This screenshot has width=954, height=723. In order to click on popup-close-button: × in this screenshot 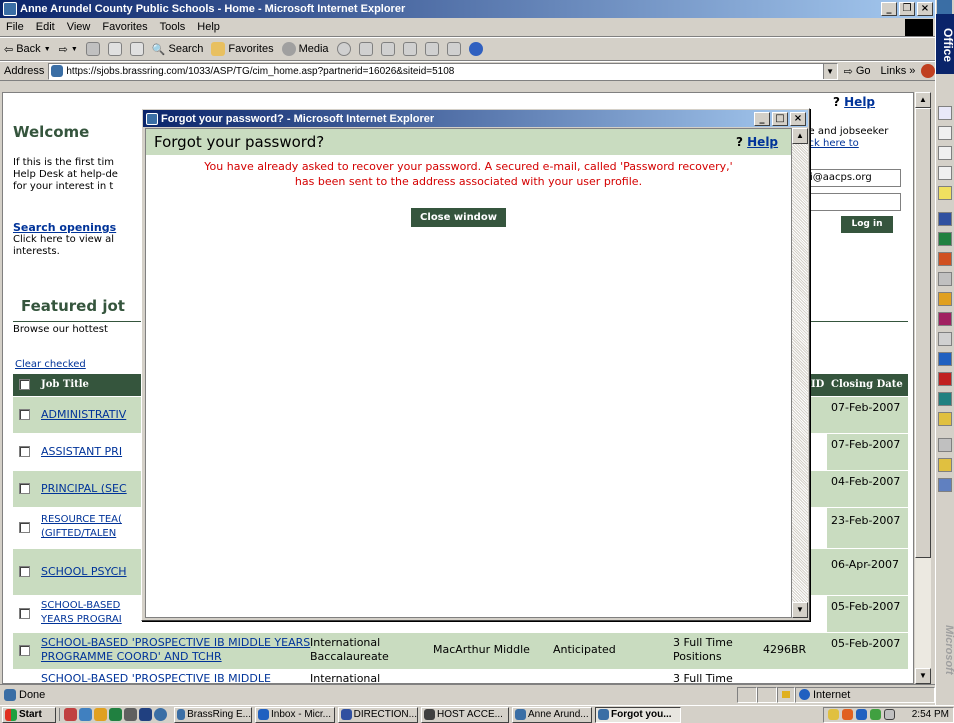, I will do `click(798, 118)`.